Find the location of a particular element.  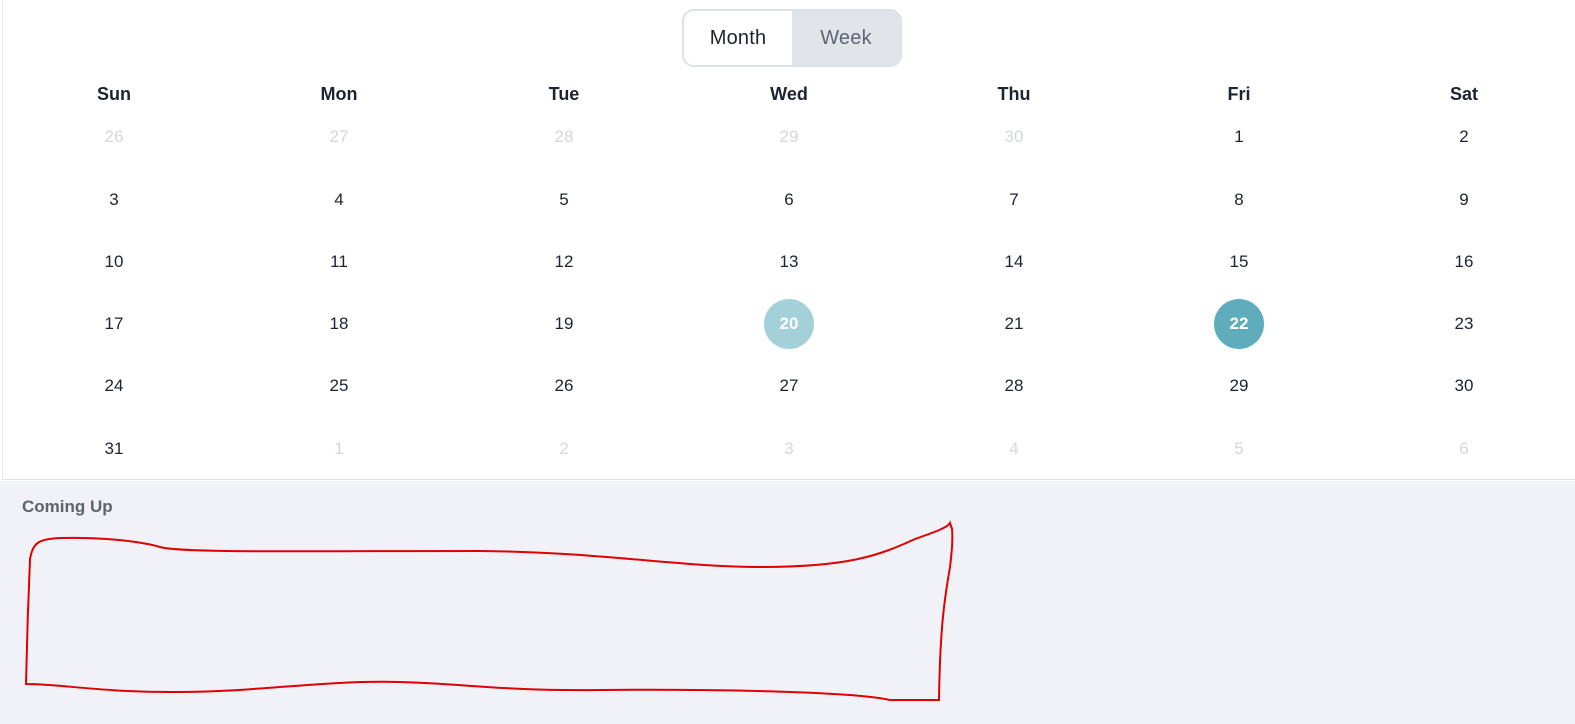

day-cell: 14 is located at coordinates (1014, 262).